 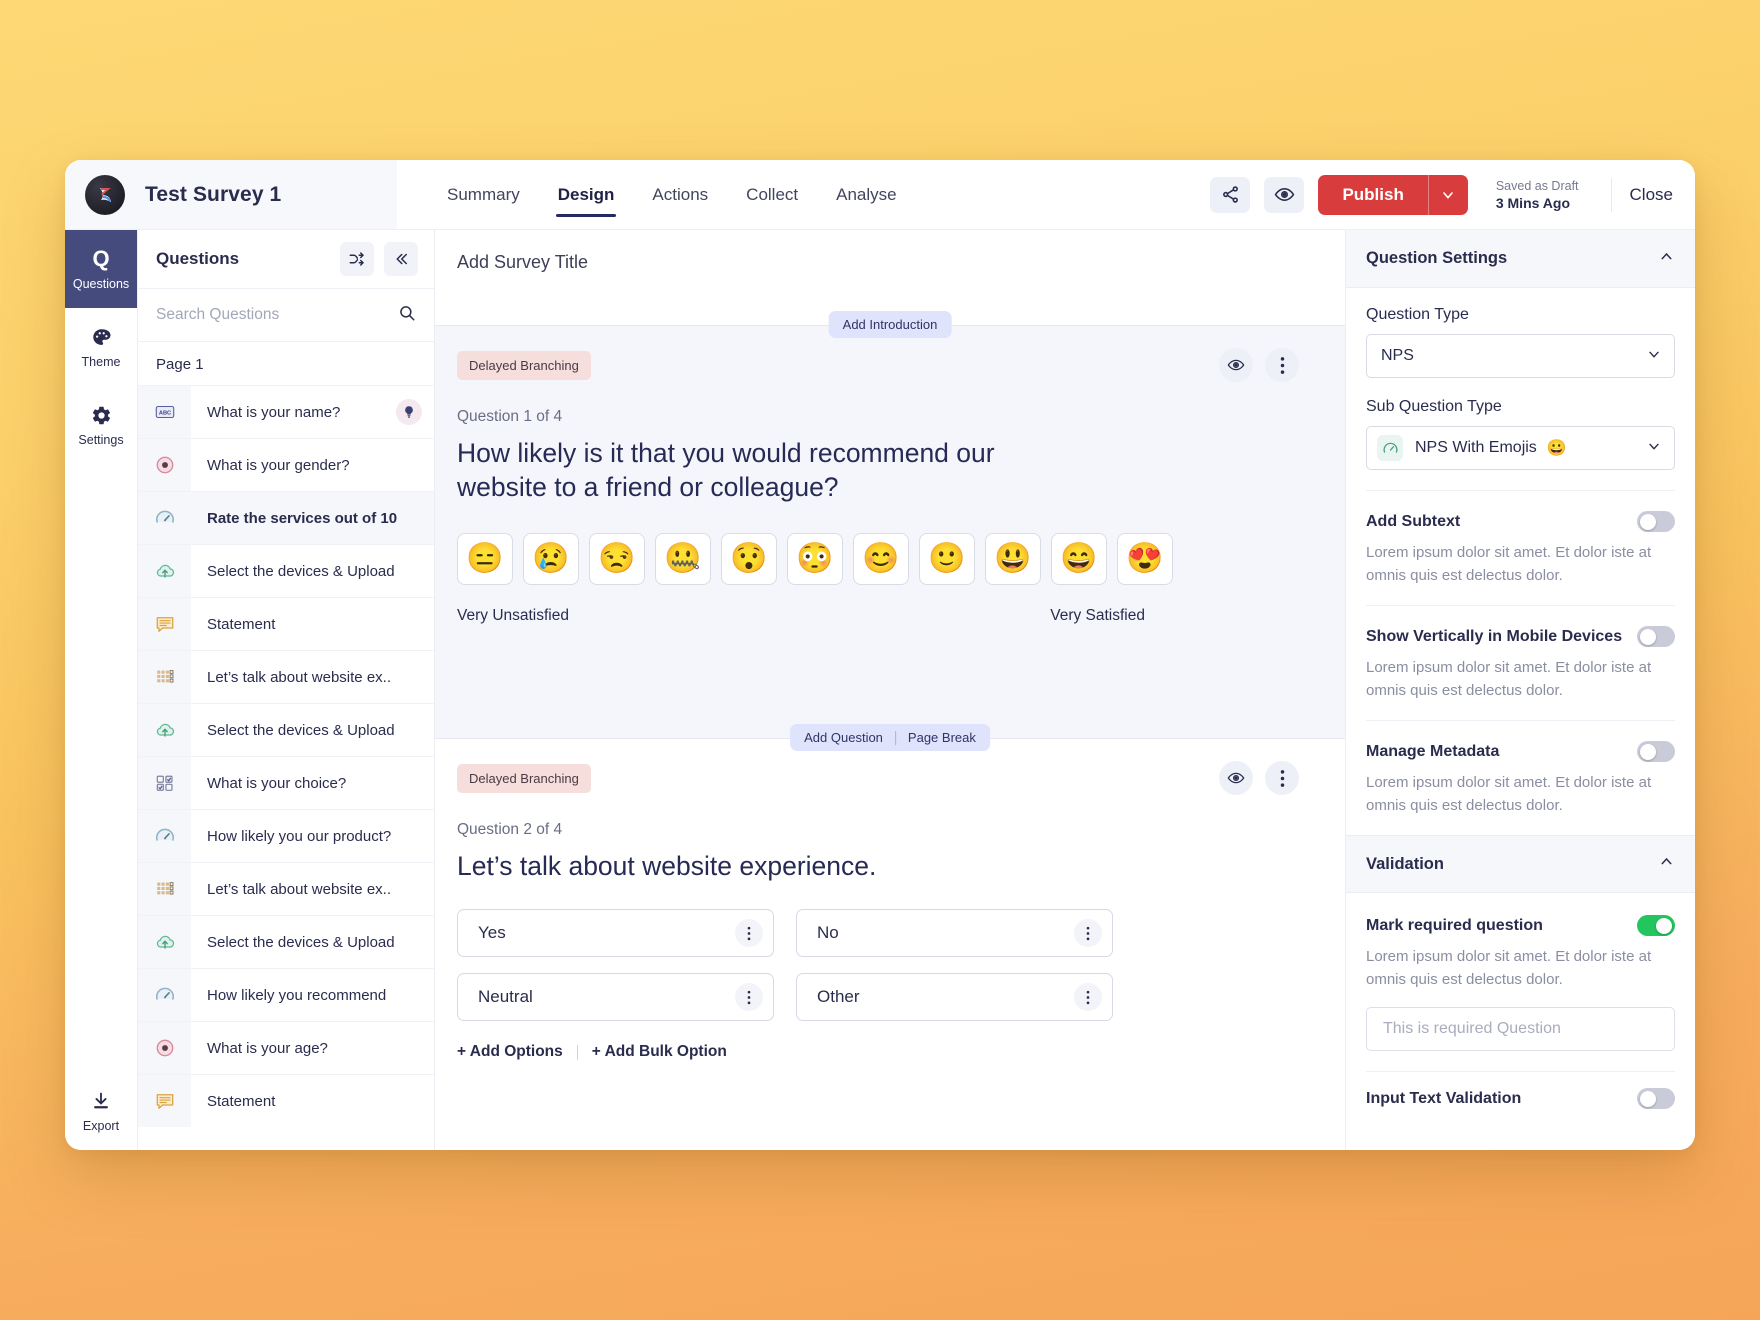 What do you see at coordinates (1656, 521) in the screenshot?
I see `add-subtext-toggle` at bounding box center [1656, 521].